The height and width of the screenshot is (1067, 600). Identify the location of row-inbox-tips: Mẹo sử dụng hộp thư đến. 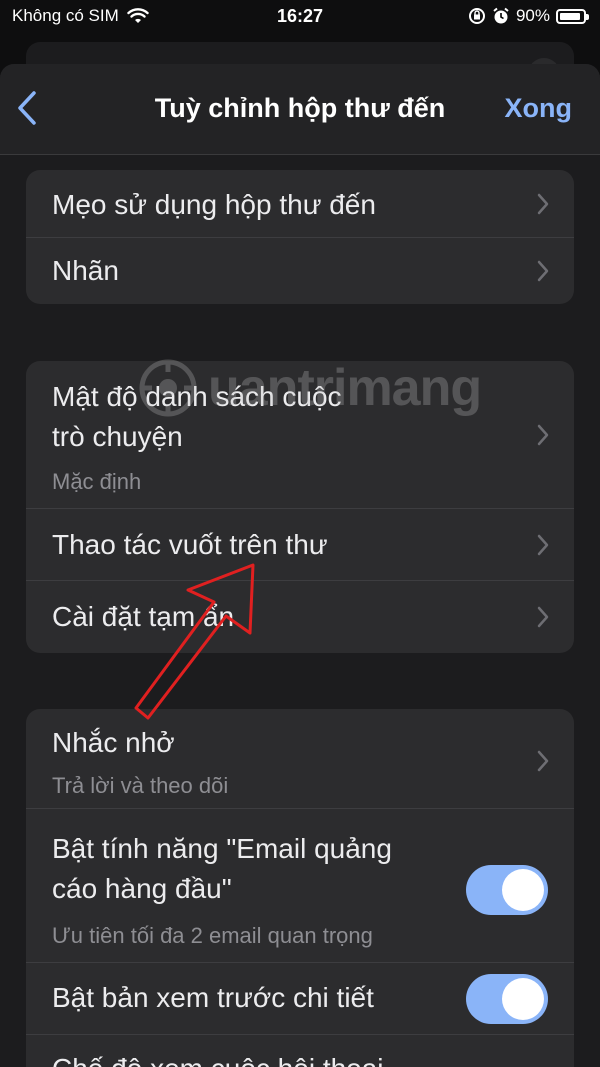
(300, 204).